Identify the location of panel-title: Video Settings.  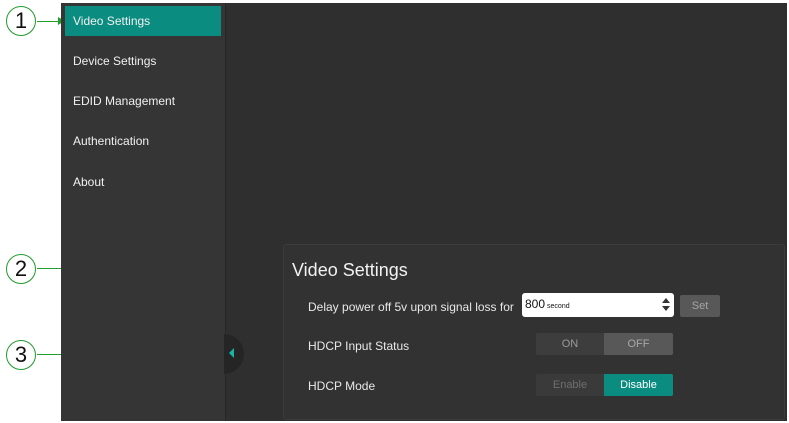
(350, 270).